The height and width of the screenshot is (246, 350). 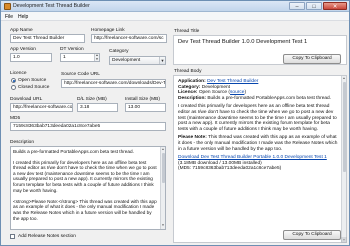 What do you see at coordinates (237, 92) in the screenshot?
I see `source-link: source` at bounding box center [237, 92].